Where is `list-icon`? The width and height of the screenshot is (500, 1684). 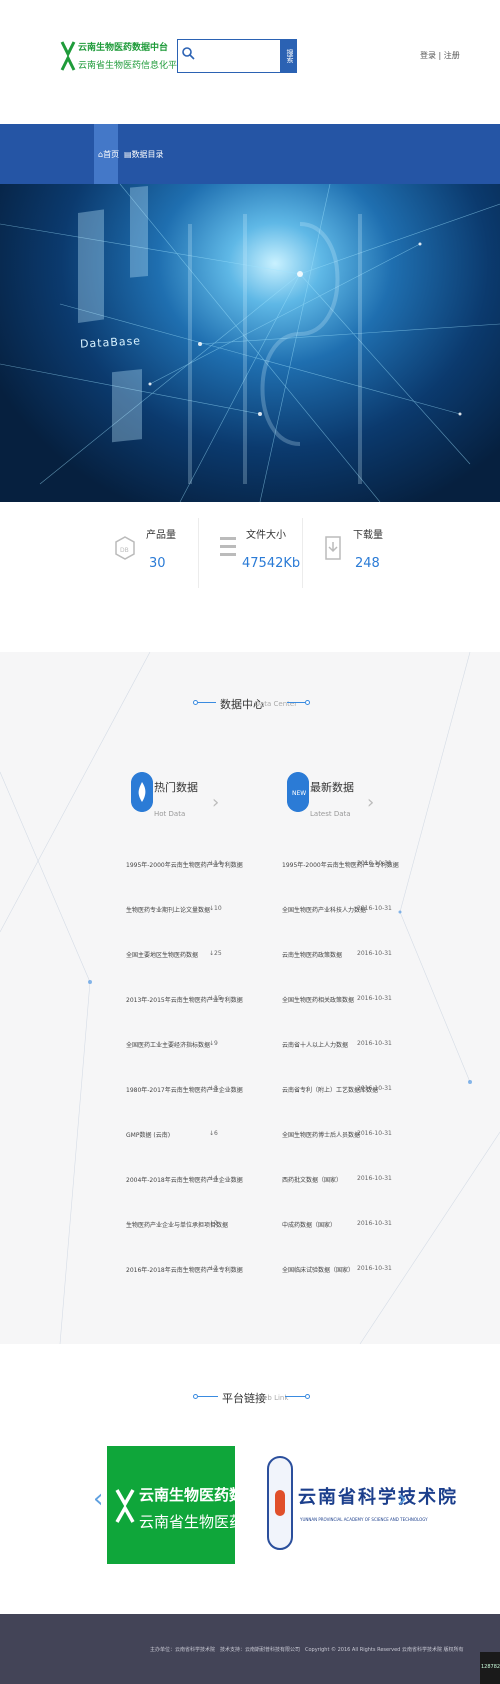 list-icon is located at coordinates (228, 546).